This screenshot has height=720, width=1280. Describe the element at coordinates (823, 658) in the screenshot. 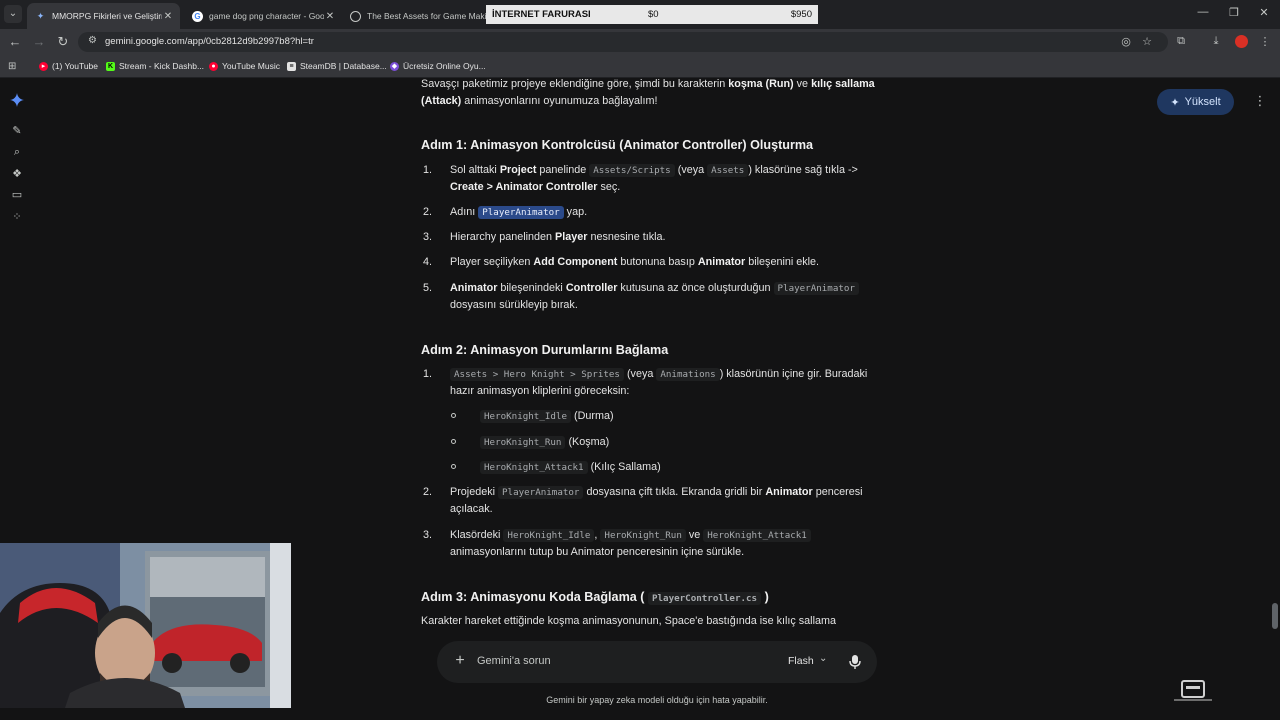

I see `chevron-down-icon: ⌄` at that location.